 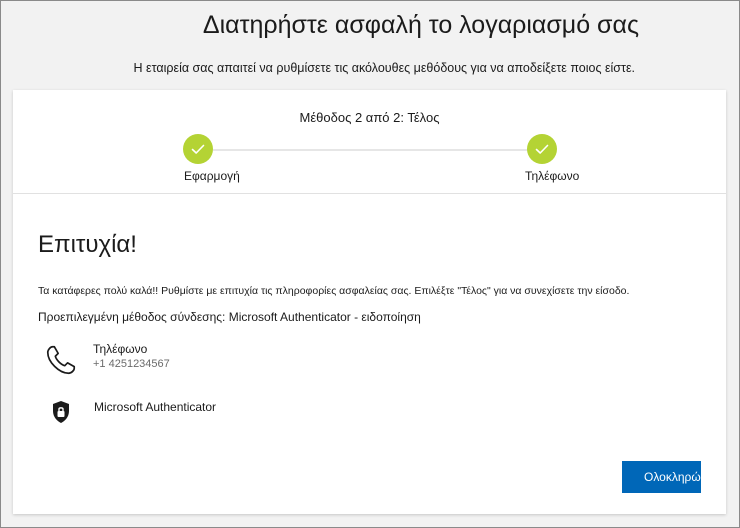 What do you see at coordinates (552, 176) in the screenshot?
I see `step-2-label: Τηλέφωνο` at bounding box center [552, 176].